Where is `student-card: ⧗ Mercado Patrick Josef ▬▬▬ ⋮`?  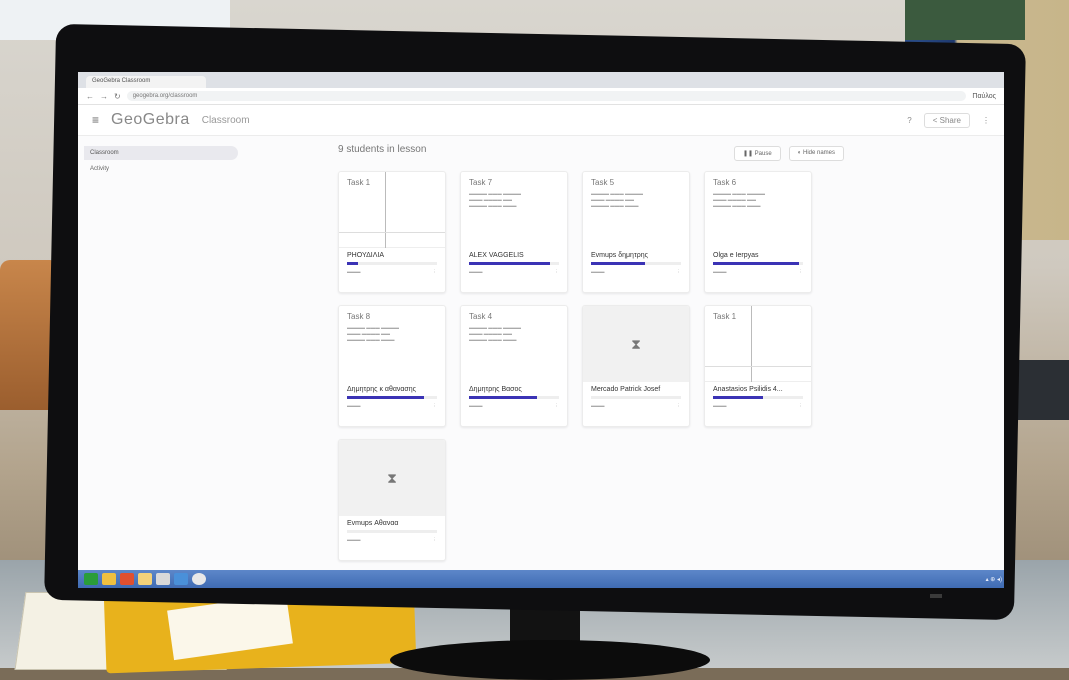
student-card: ⧗ Mercado Patrick Josef ▬▬▬ ⋮ is located at coordinates (636, 366).